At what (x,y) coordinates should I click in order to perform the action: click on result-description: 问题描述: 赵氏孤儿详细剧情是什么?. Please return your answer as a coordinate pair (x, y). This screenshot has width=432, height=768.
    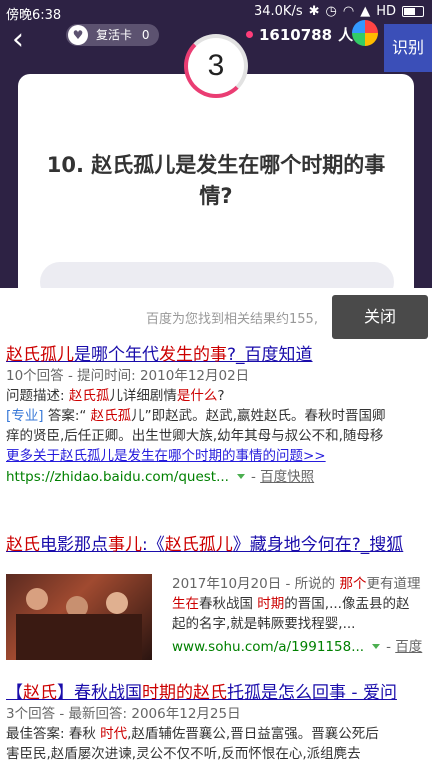
    Looking at the image, I should click on (219, 396).